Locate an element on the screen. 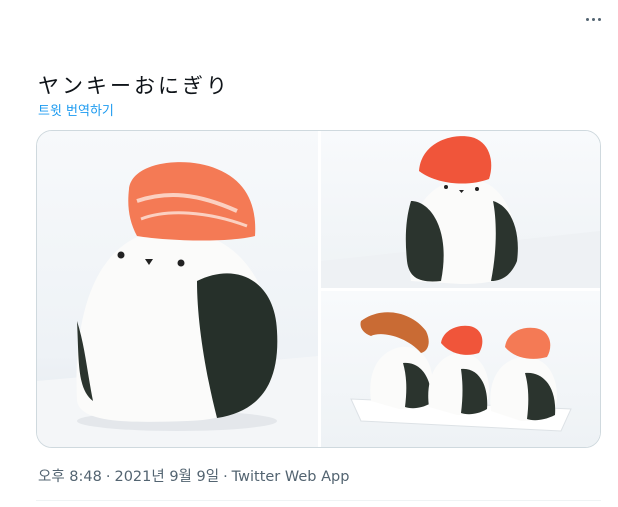  tweet-date: 2021년 9월 9일 is located at coordinates (166, 477).